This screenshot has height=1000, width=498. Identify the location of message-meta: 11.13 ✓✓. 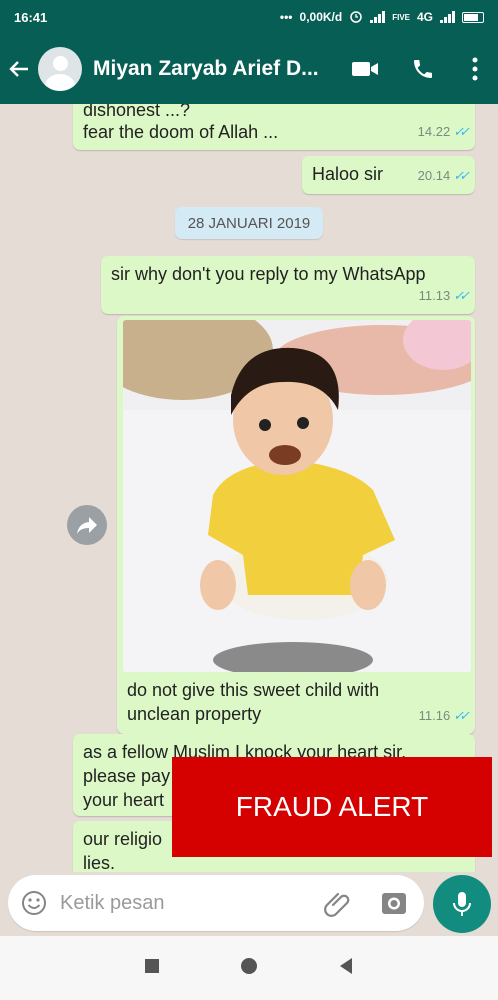
(444, 296).